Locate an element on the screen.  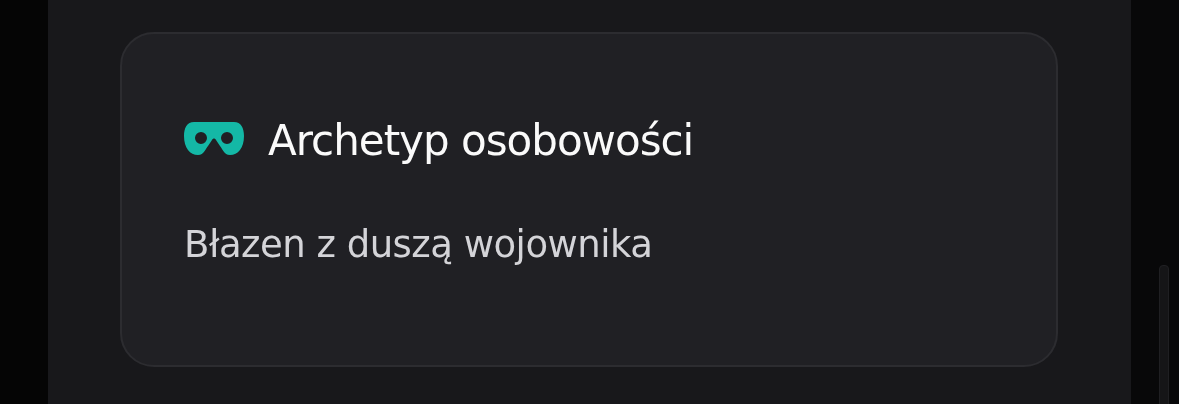
card-title: Archetyp osobowości is located at coordinates (481, 140).